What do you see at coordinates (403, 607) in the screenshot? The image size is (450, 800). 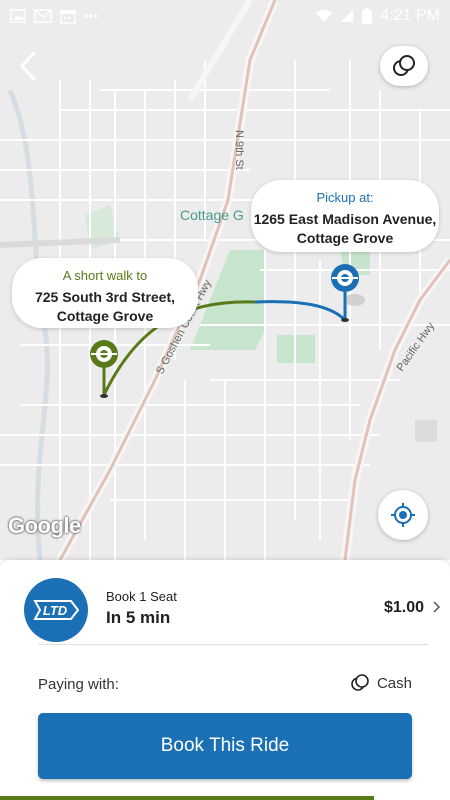 I see `price-label: $1.00` at bounding box center [403, 607].